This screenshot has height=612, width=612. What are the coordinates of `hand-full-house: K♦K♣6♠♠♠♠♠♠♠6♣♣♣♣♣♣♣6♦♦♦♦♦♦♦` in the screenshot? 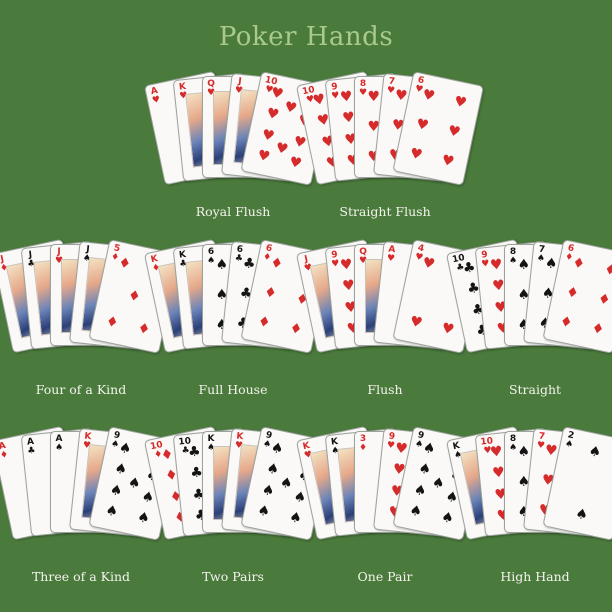 It's located at (238, 313).